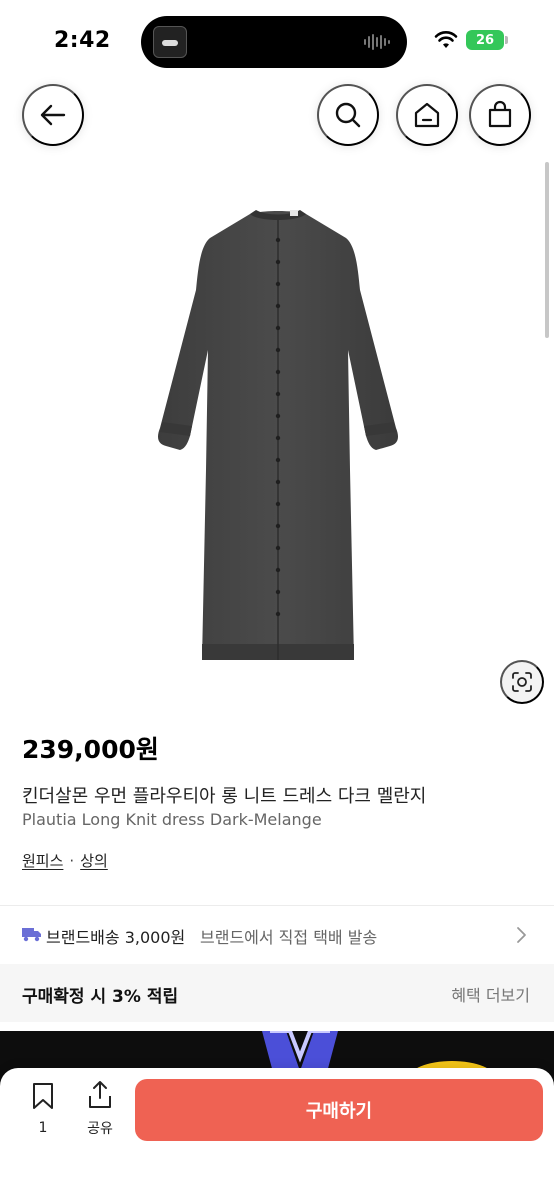 The image size is (554, 1200). Describe the element at coordinates (100, 1129) in the screenshot. I see `share-label: 공유` at that location.